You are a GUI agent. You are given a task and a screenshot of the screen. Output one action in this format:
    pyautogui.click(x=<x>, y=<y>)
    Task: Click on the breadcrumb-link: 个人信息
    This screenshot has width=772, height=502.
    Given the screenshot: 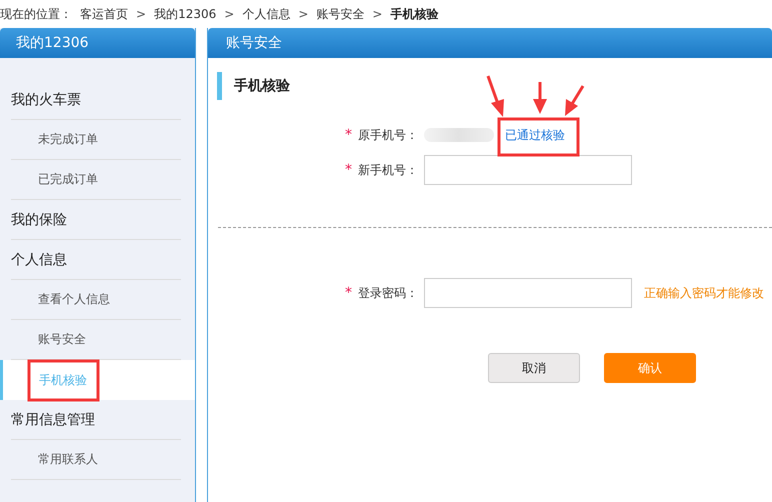 What is the action you would take?
    pyautogui.click(x=266, y=14)
    